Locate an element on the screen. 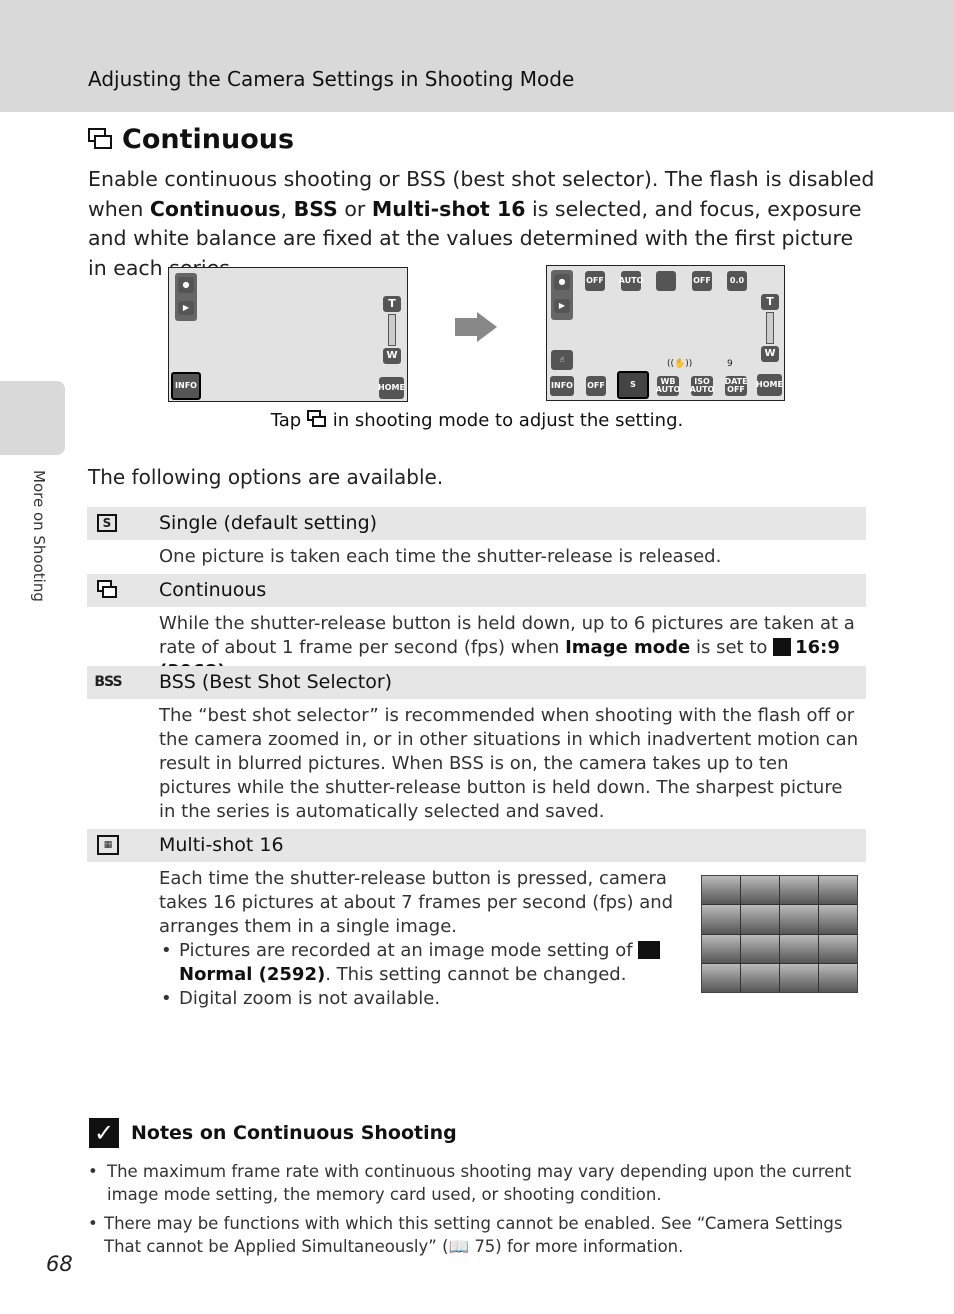 This screenshot has width=954, height=1314. iso-icon: ISO AUTO is located at coordinates (702, 386).